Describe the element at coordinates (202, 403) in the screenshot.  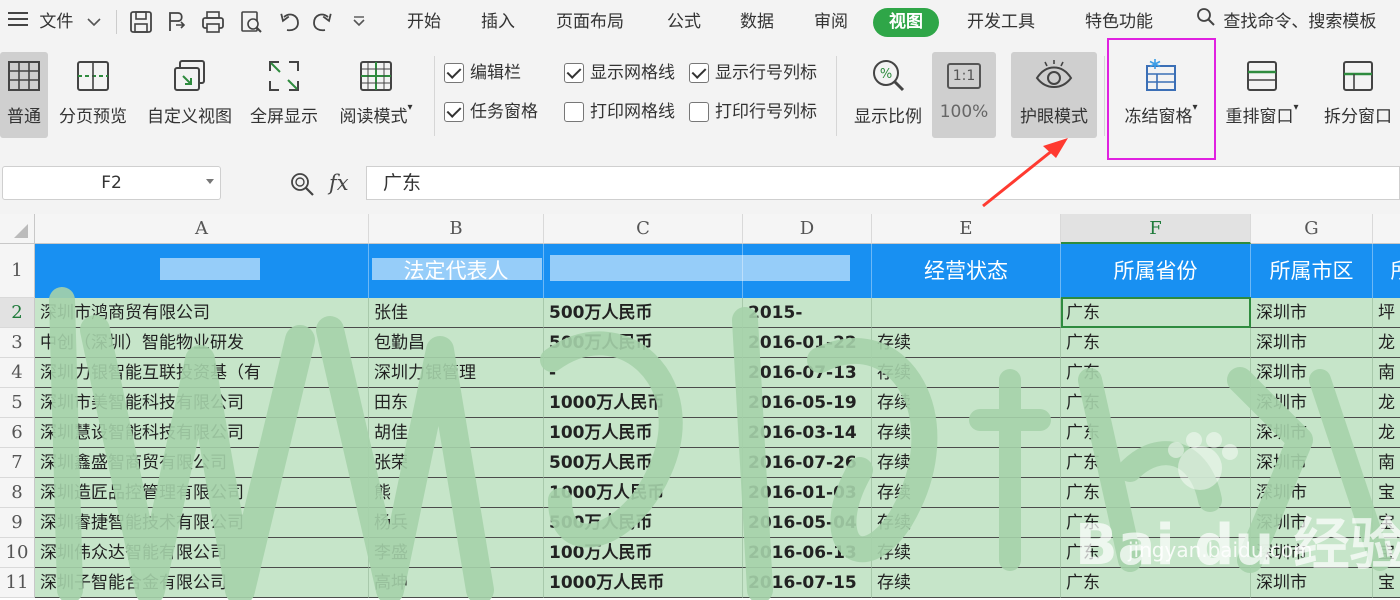
I see `cell-col-a: 深圳市美智能科技有限公司` at that location.